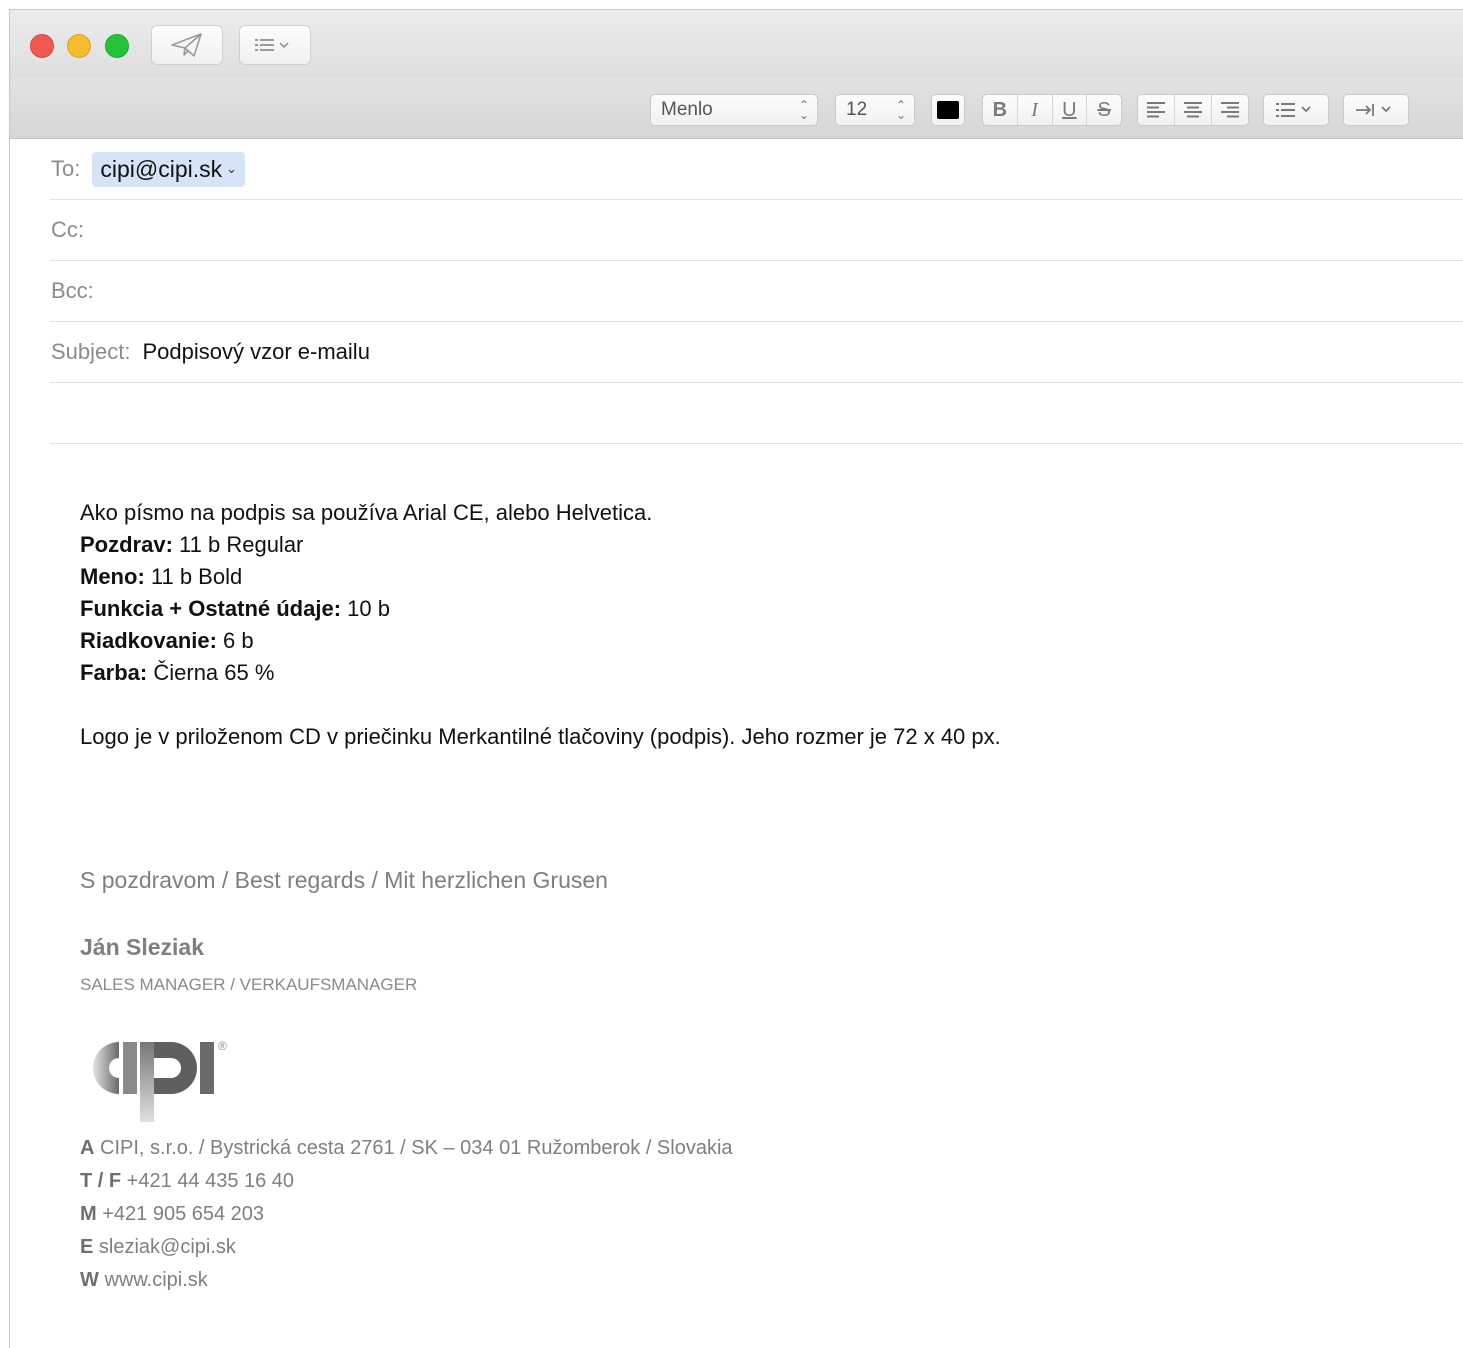 The width and height of the screenshot is (1463, 1348). I want to click on text-style-group: B I U S, so click(1052, 110).